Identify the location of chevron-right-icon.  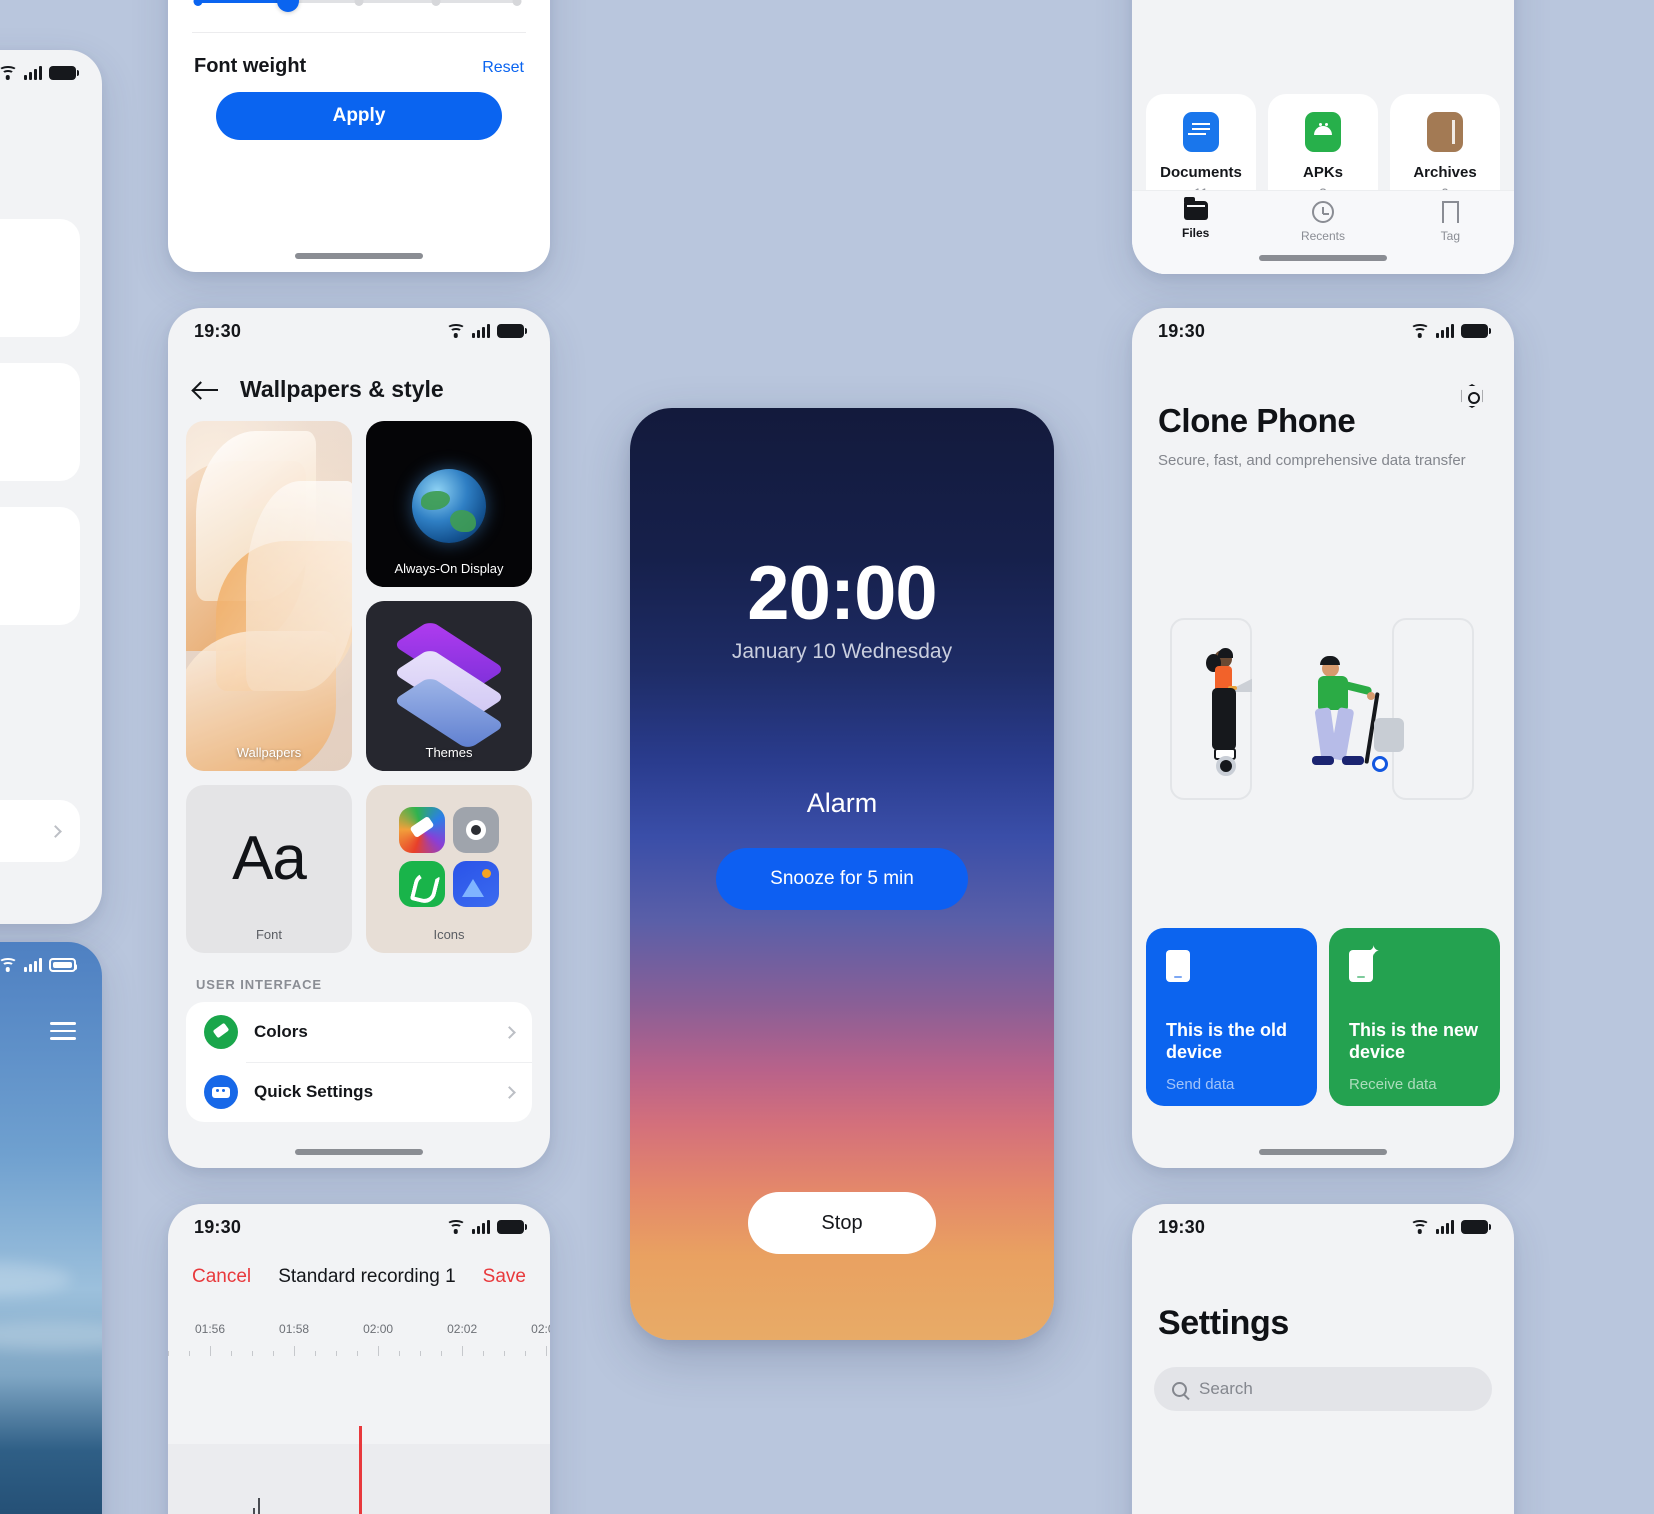
(509, 1032).